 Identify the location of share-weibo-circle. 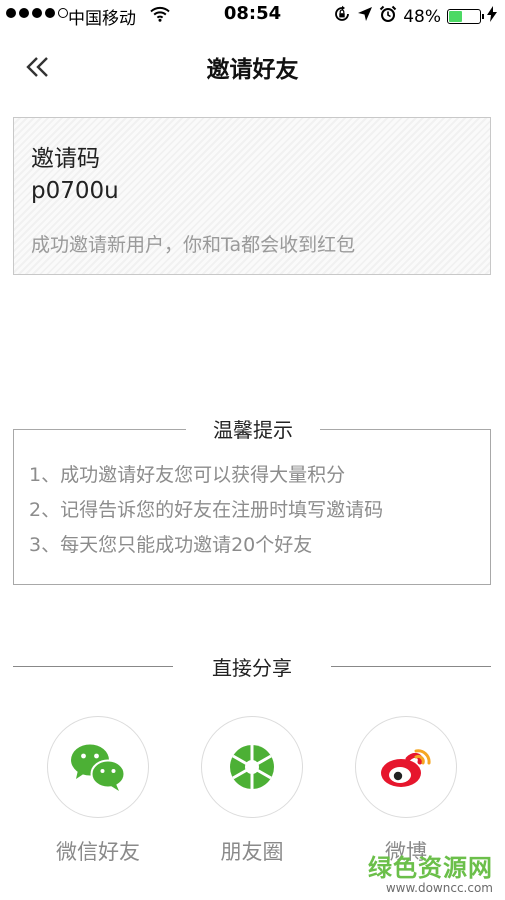
(406, 767).